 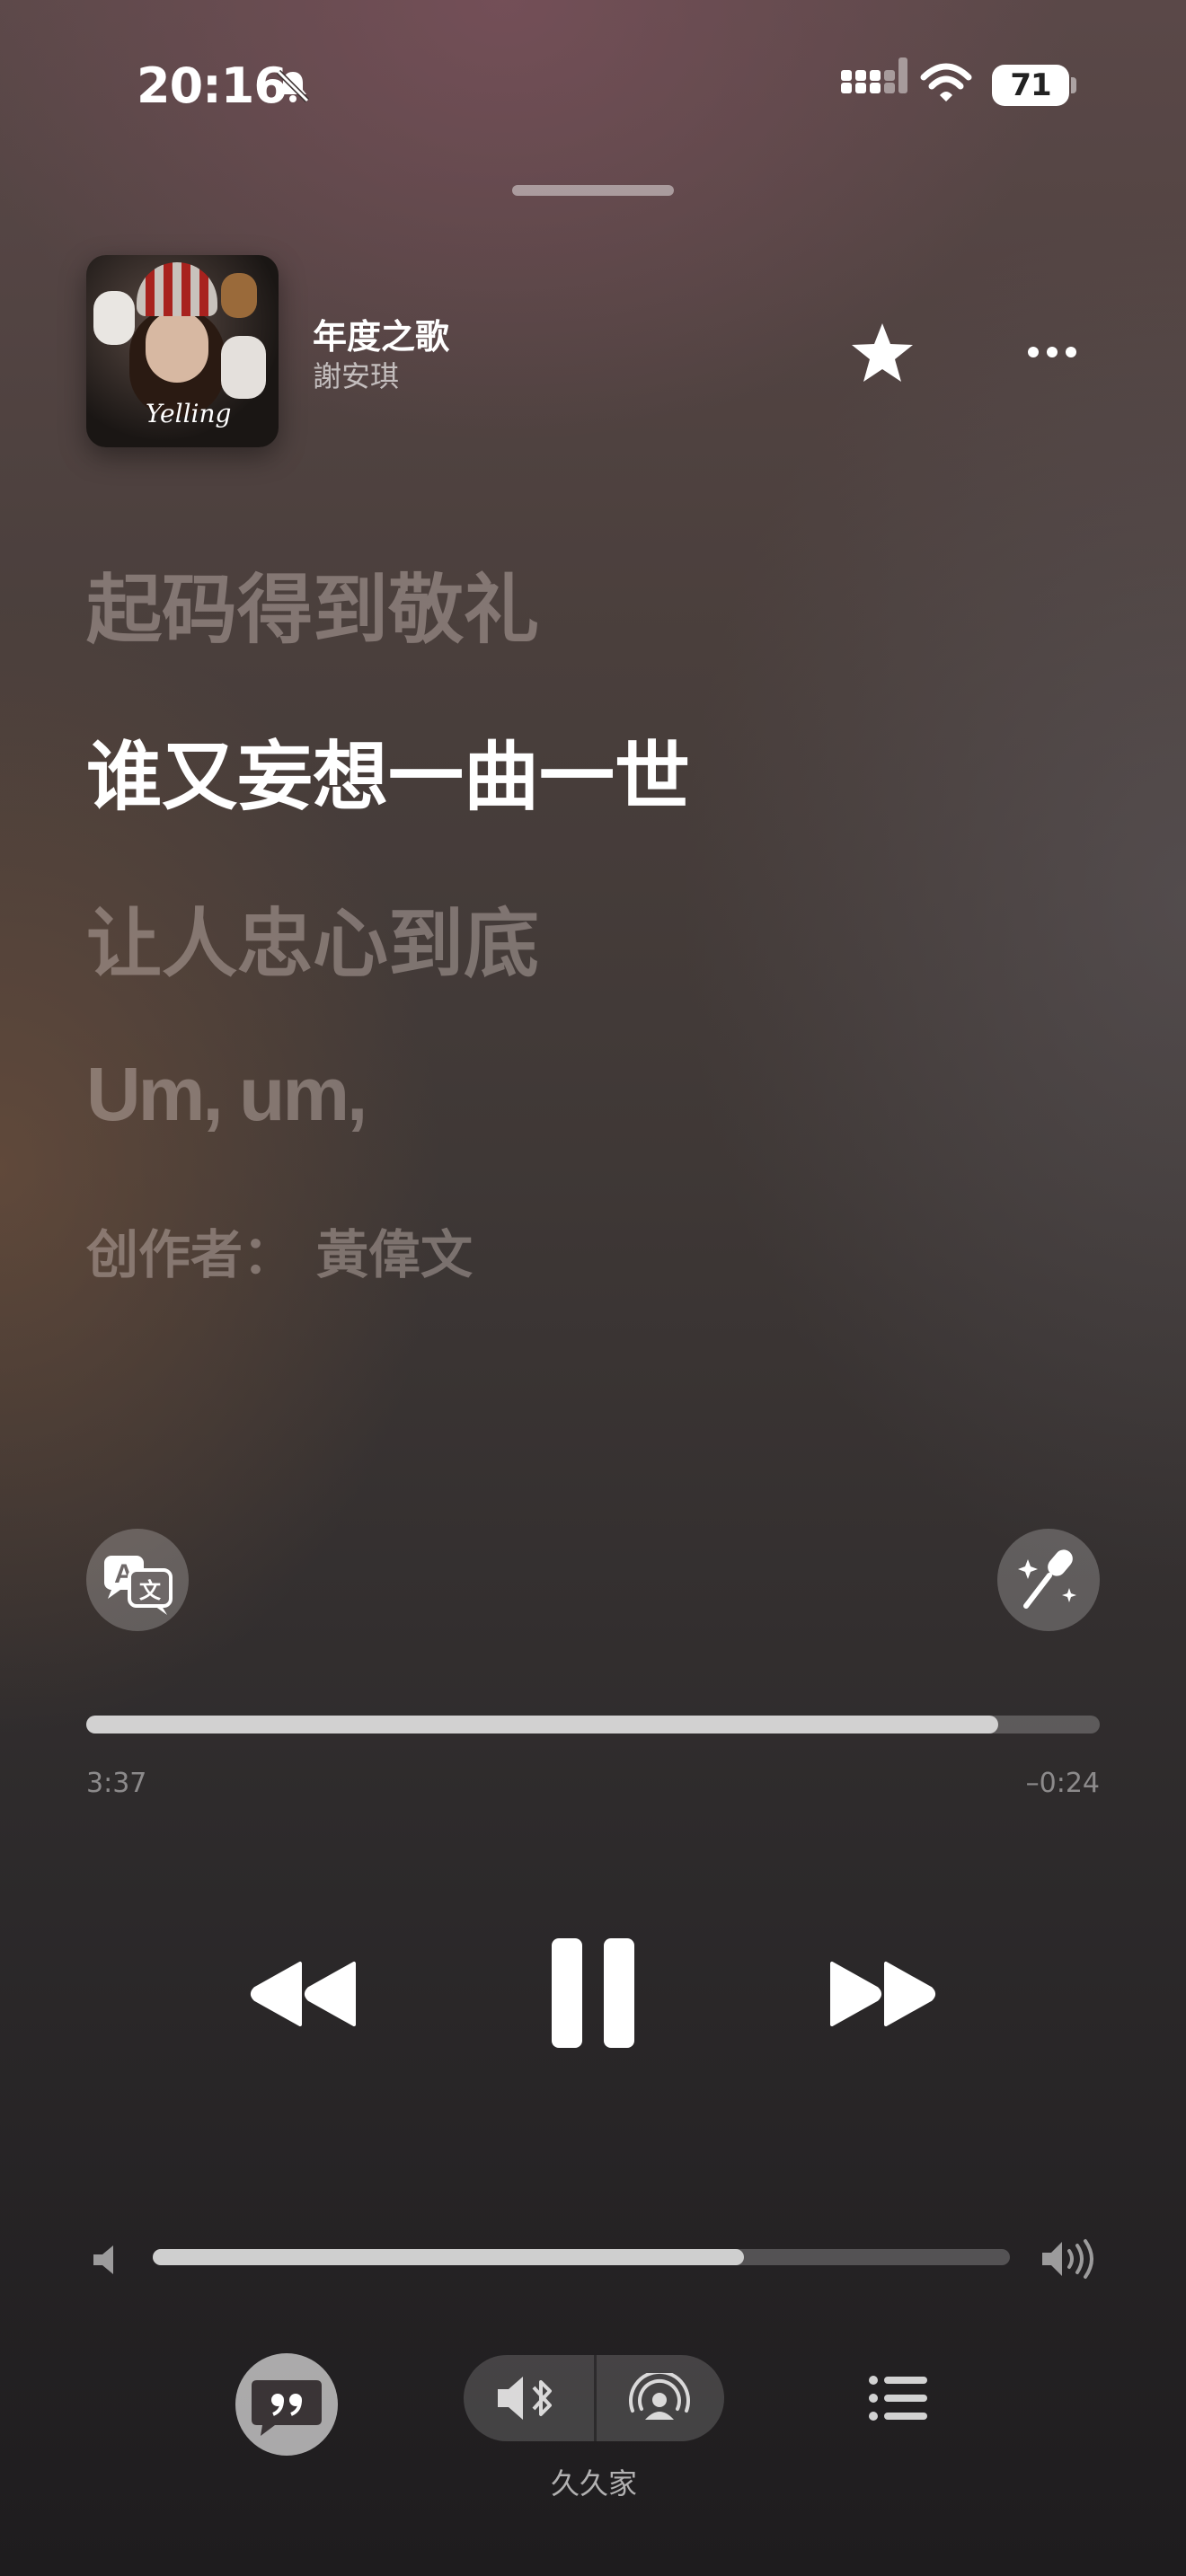 What do you see at coordinates (189, 413) in the screenshot?
I see `artwork-title: Yelling` at bounding box center [189, 413].